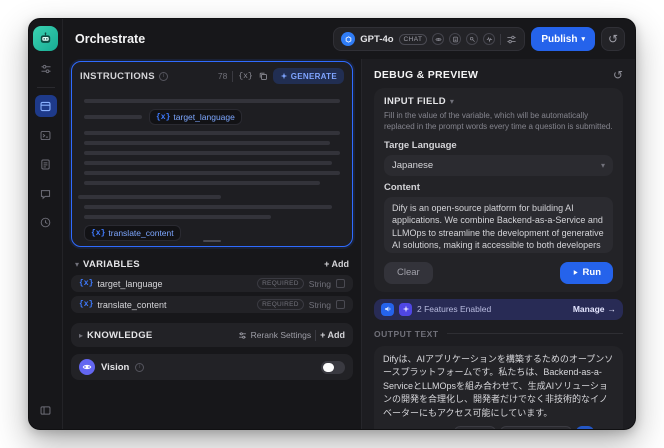 Image resolution: width=664 pixels, height=448 pixels. What do you see at coordinates (280, 283) in the screenshot?
I see `required-badge: REQUIRED` at bounding box center [280, 283].